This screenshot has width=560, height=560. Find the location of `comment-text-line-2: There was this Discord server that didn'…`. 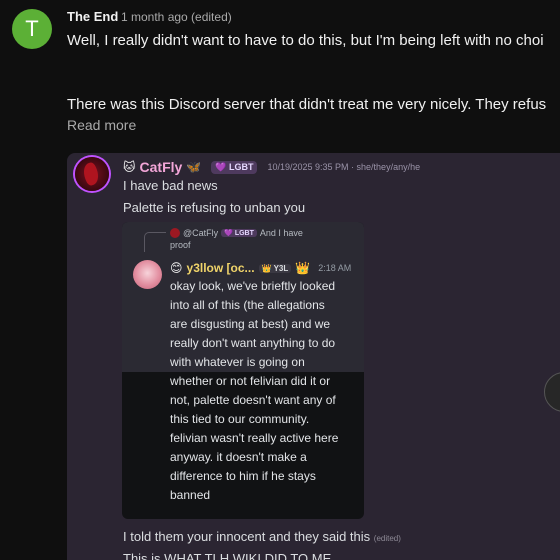

comment-text-line-2: There was this Discord server that didn'… is located at coordinates (307, 104).